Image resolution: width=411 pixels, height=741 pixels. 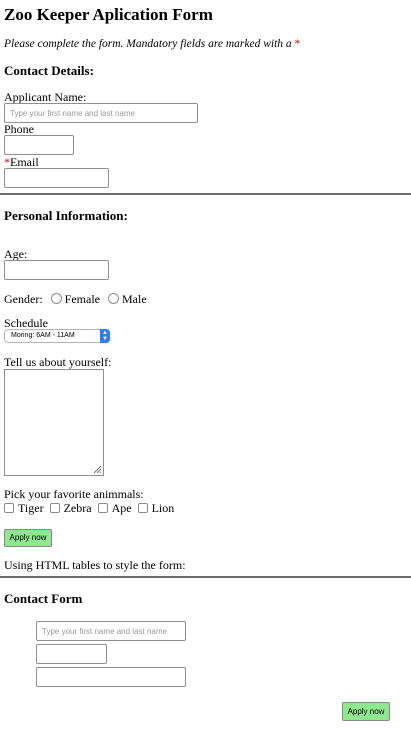 What do you see at coordinates (54, 422) in the screenshot?
I see `about-textarea` at bounding box center [54, 422].